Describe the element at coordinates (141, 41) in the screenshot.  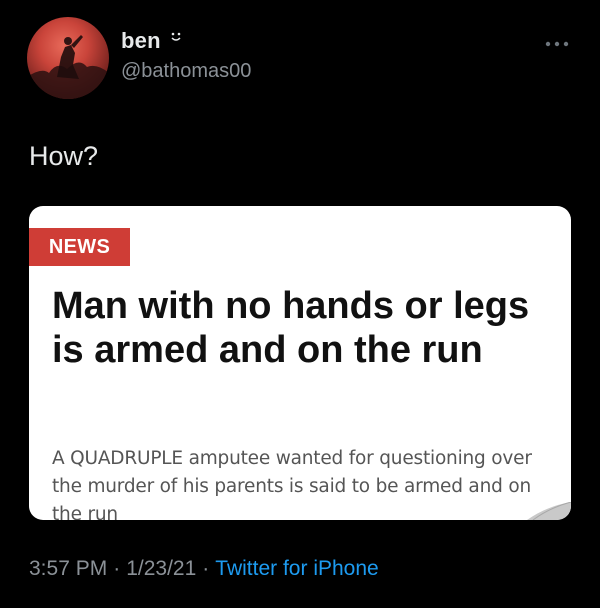
I see `display-name: ben` at that location.